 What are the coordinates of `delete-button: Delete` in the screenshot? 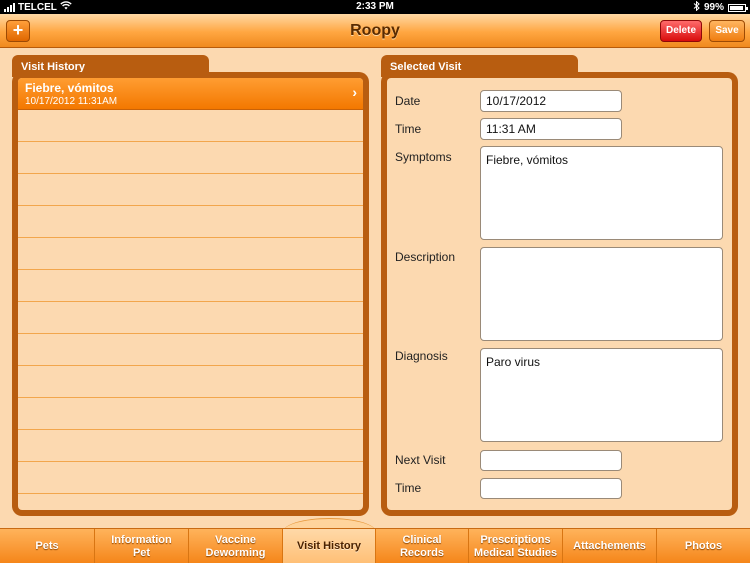 It's located at (681, 31).